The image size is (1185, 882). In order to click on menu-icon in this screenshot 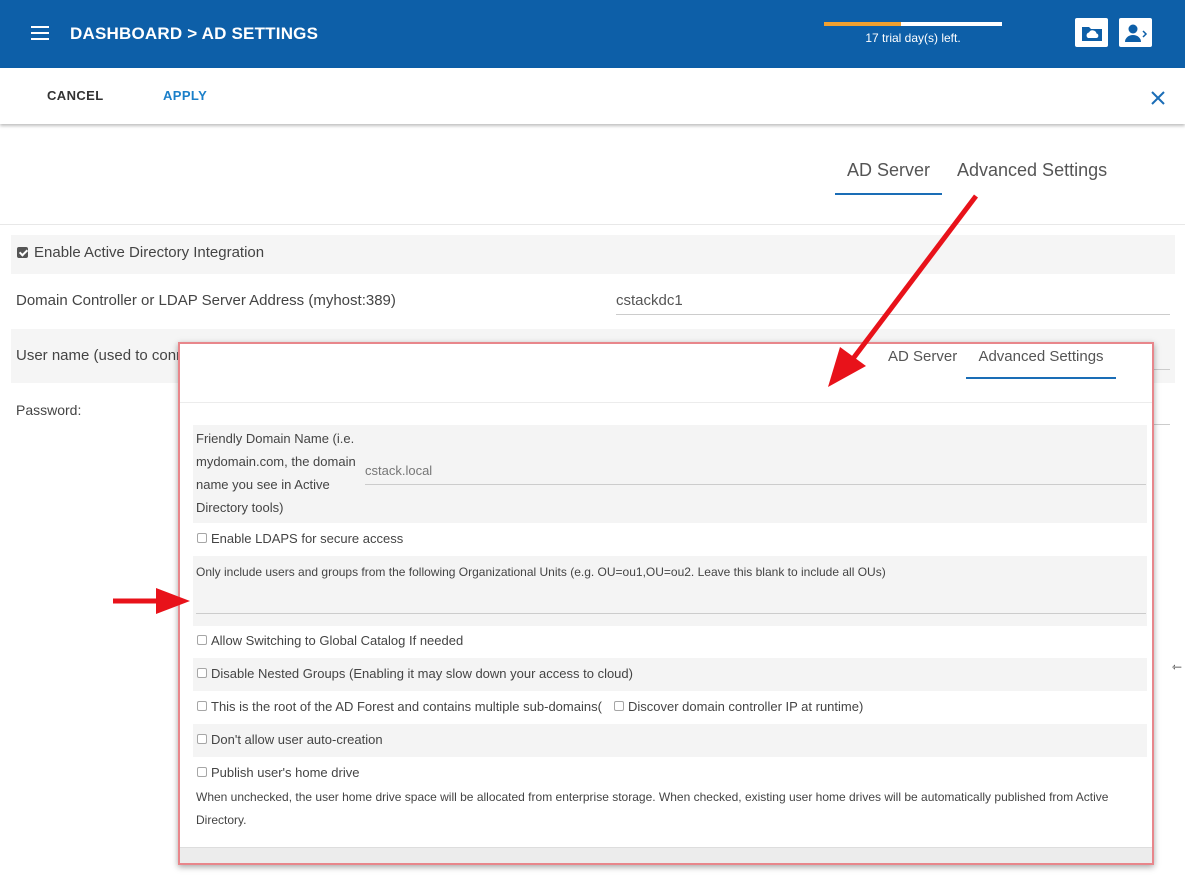, I will do `click(40, 34)`.